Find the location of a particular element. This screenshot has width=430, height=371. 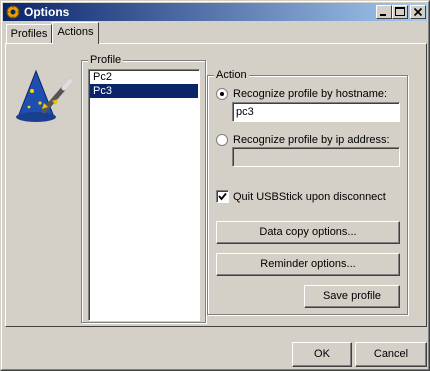

hostname-radio-label: Recognize profile by hostname: is located at coordinates (310, 94).